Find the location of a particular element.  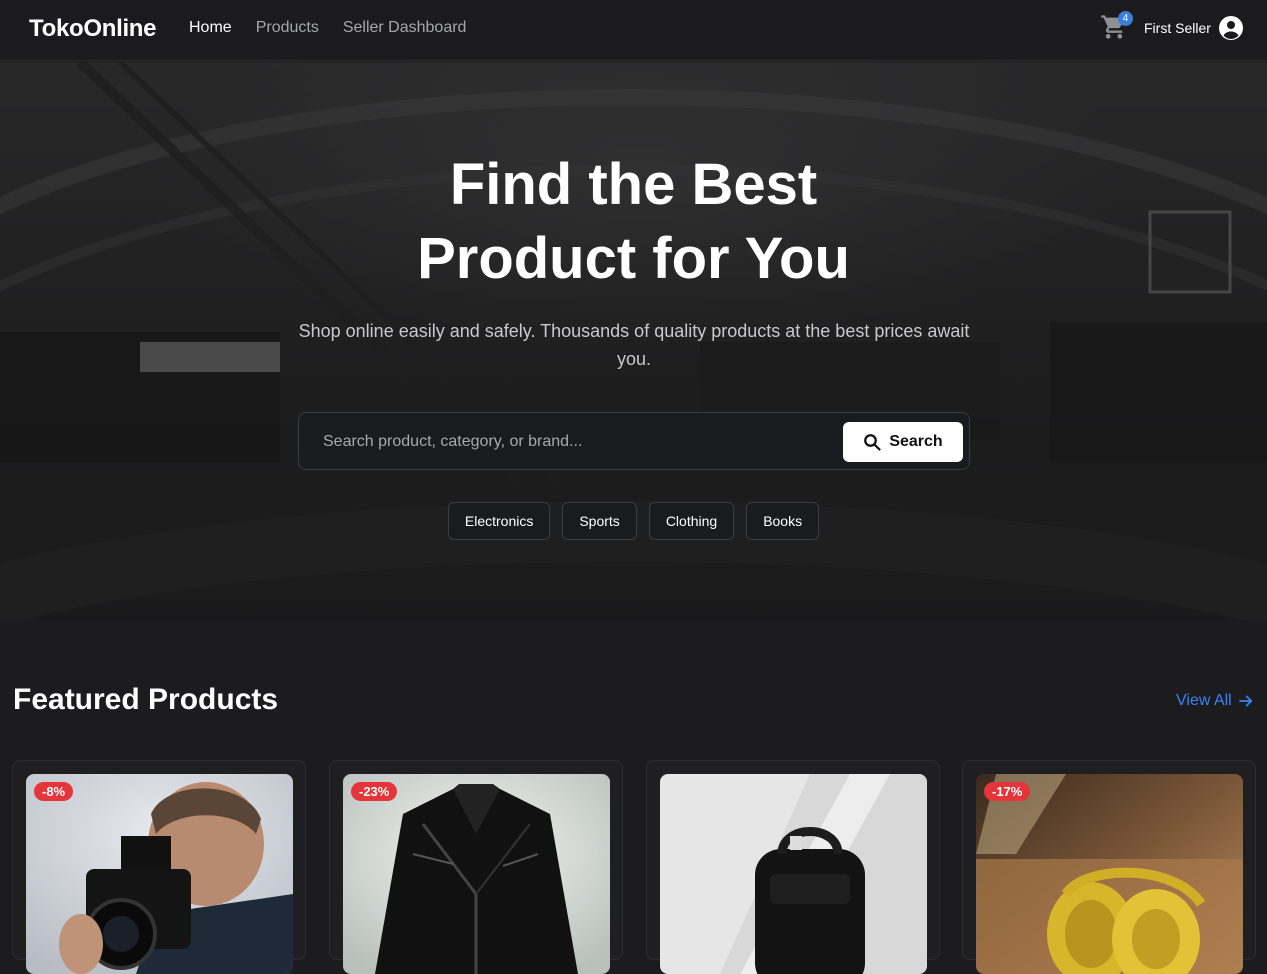

search-icon is located at coordinates (872, 442).